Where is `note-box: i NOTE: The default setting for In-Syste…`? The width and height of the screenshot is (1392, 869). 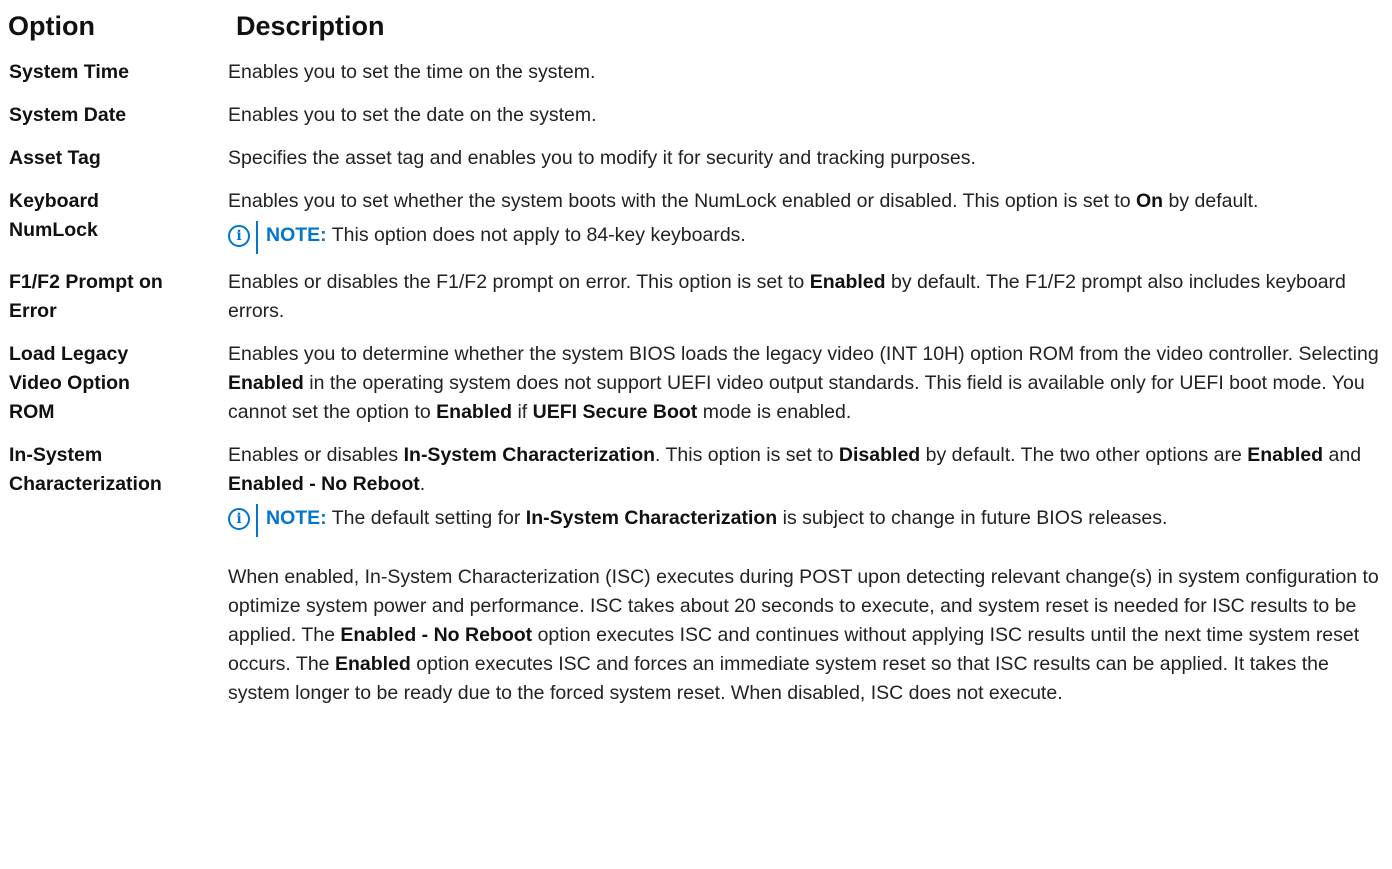
note-box: i NOTE: The default setting for In-Syste… is located at coordinates (806, 520).